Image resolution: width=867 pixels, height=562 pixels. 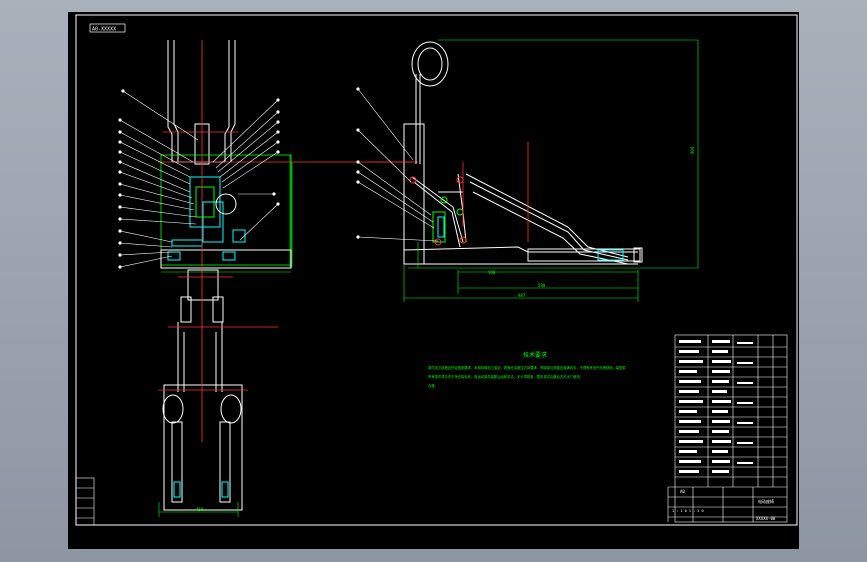 I want to click on total-length-dimension: 987, so click(x=522, y=295).